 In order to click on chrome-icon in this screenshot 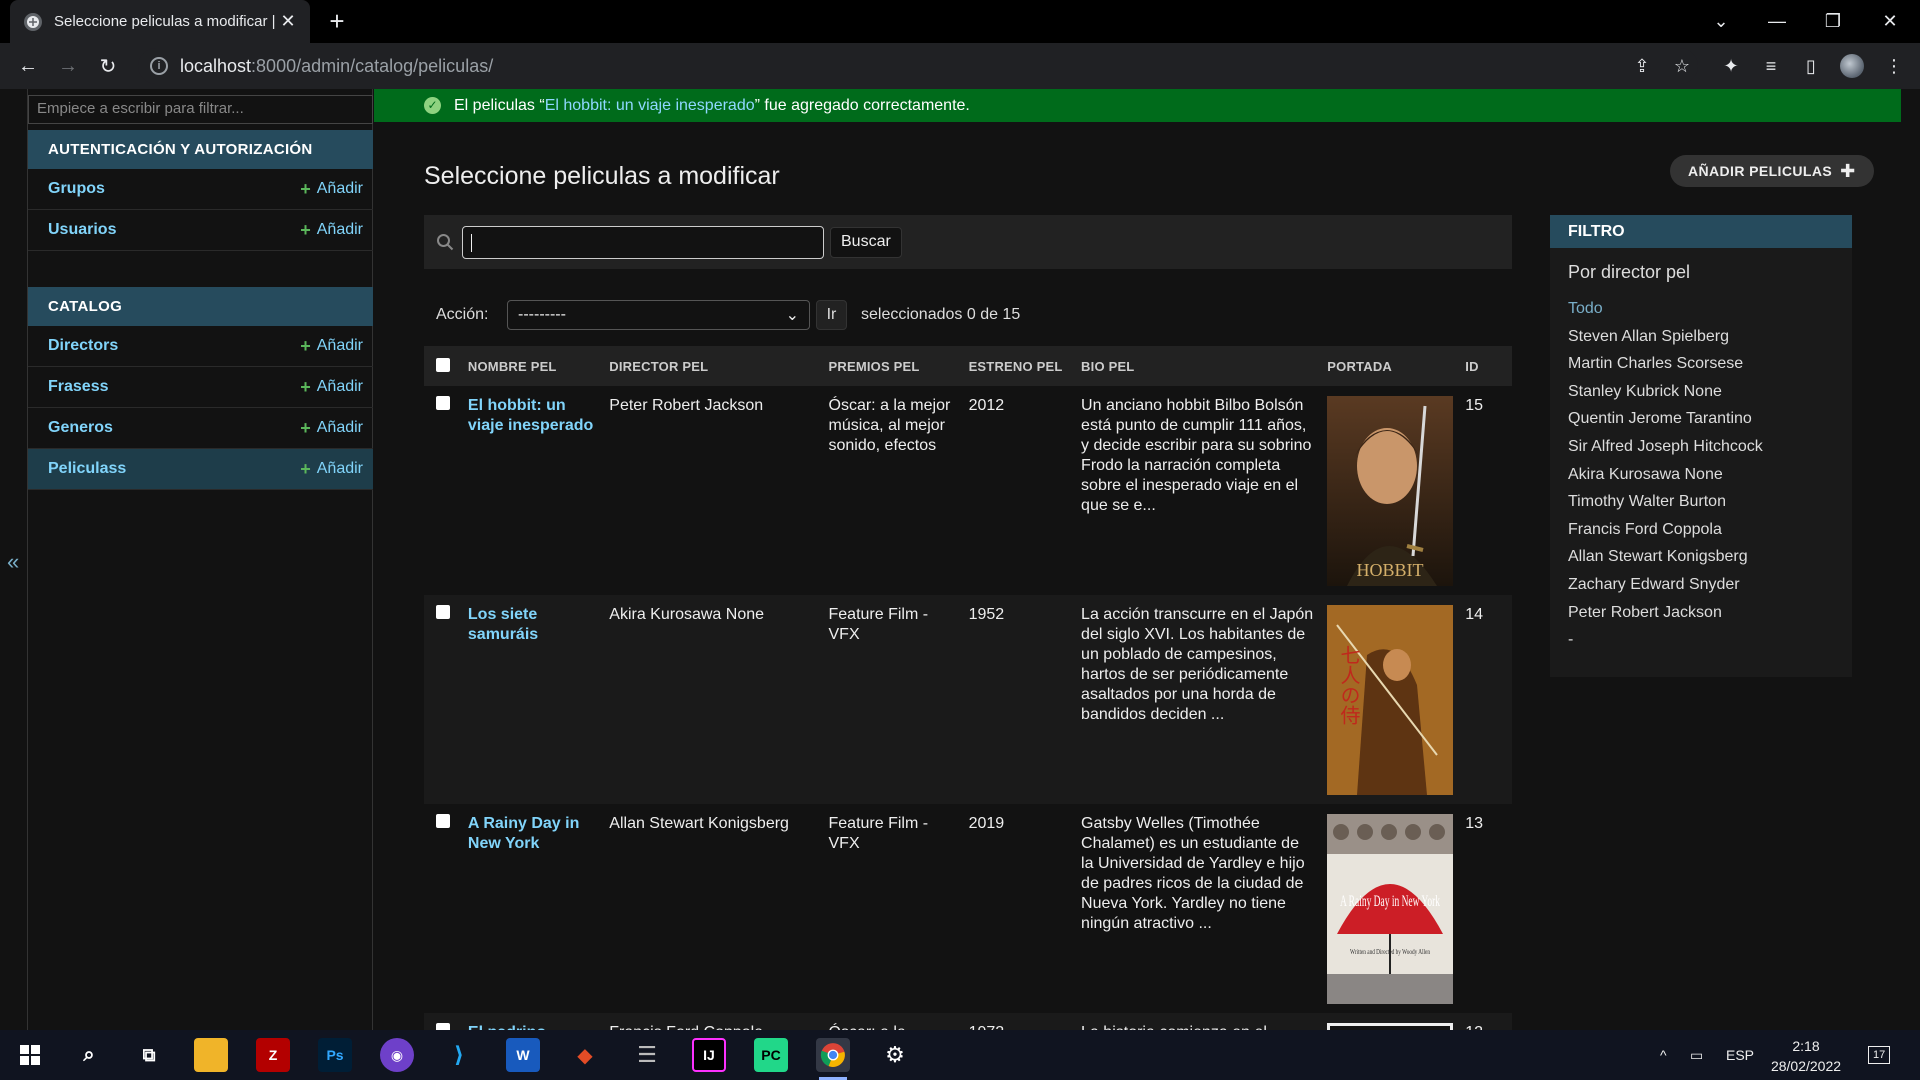, I will do `click(833, 1059)`.